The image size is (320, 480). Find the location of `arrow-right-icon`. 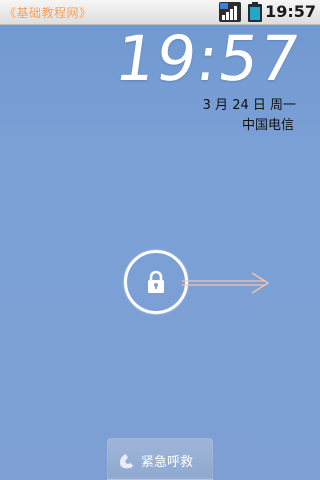

arrow-right-icon is located at coordinates (226, 283).